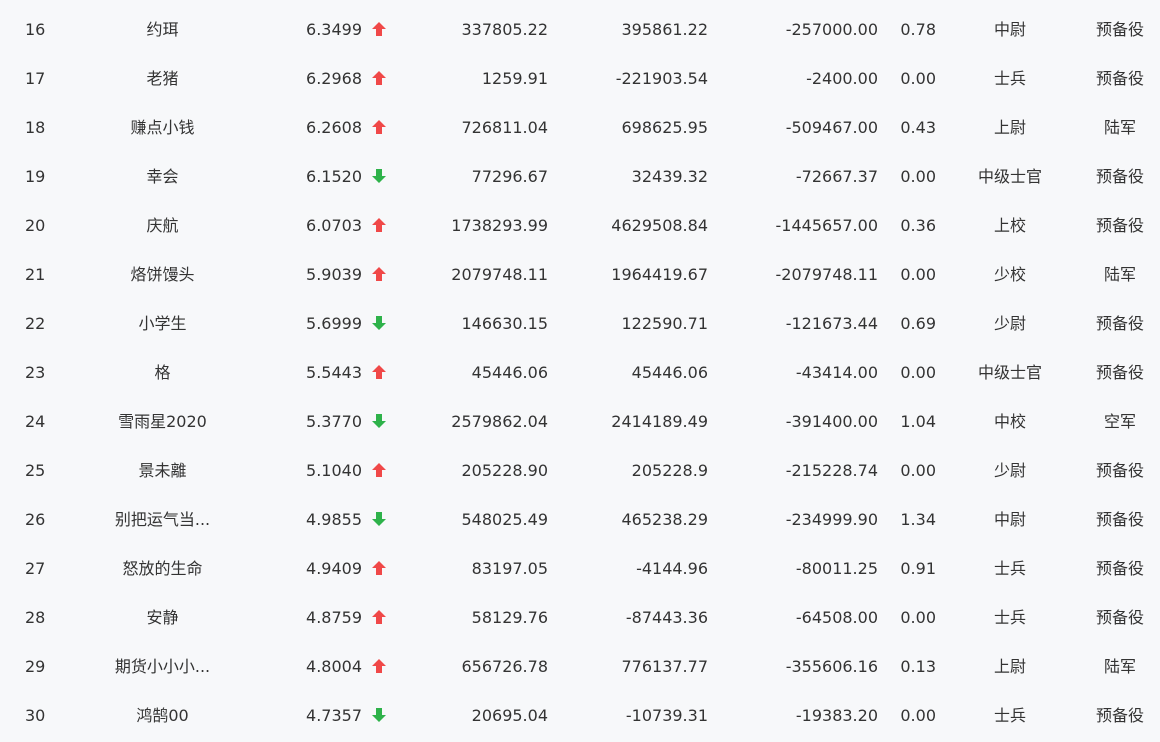  What do you see at coordinates (1009, 323) in the screenshot?
I see `military-rank-cell: 少尉` at bounding box center [1009, 323].